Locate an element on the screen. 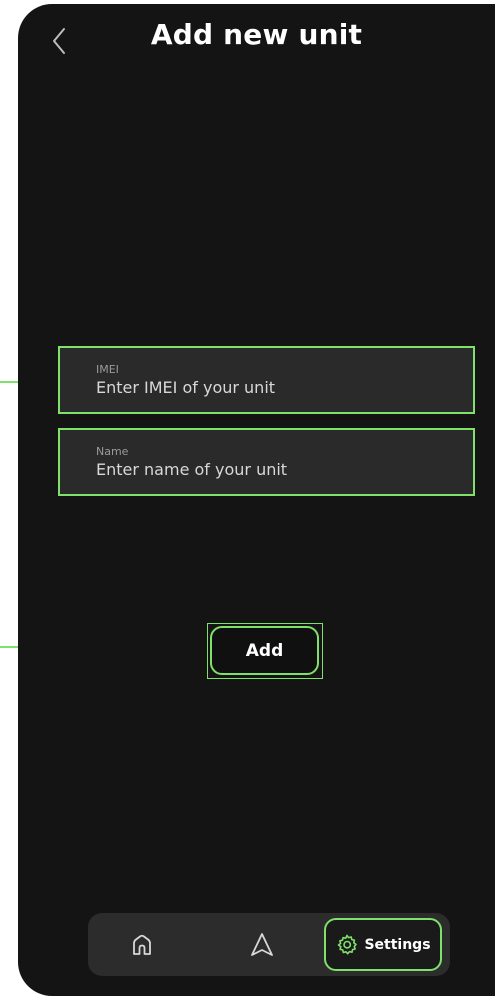  add-button: Add is located at coordinates (264, 650).